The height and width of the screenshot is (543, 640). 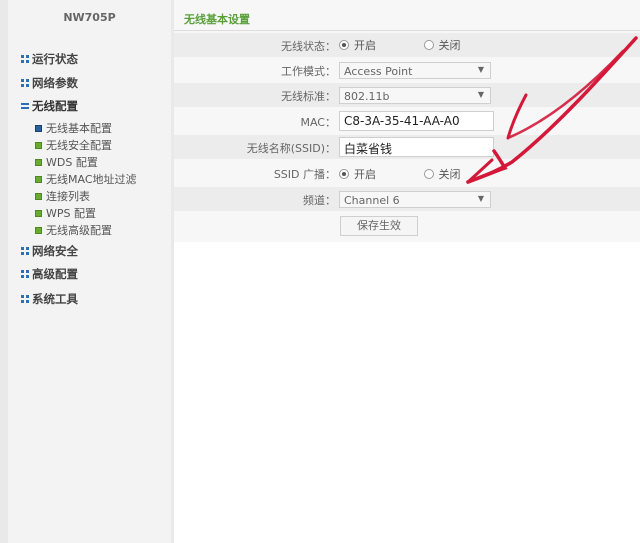 I want to click on wireless-status-field: 开启 关闭, so click(x=400, y=45).